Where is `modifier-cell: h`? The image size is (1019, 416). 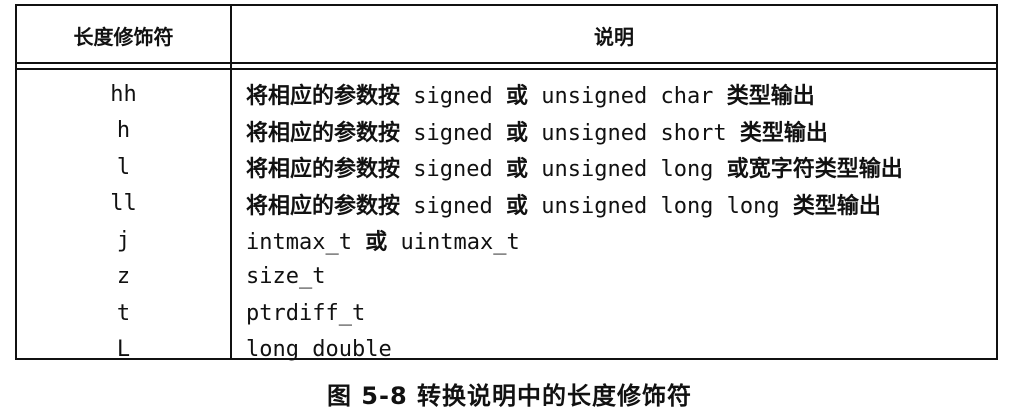 modifier-cell: h is located at coordinates (123, 131).